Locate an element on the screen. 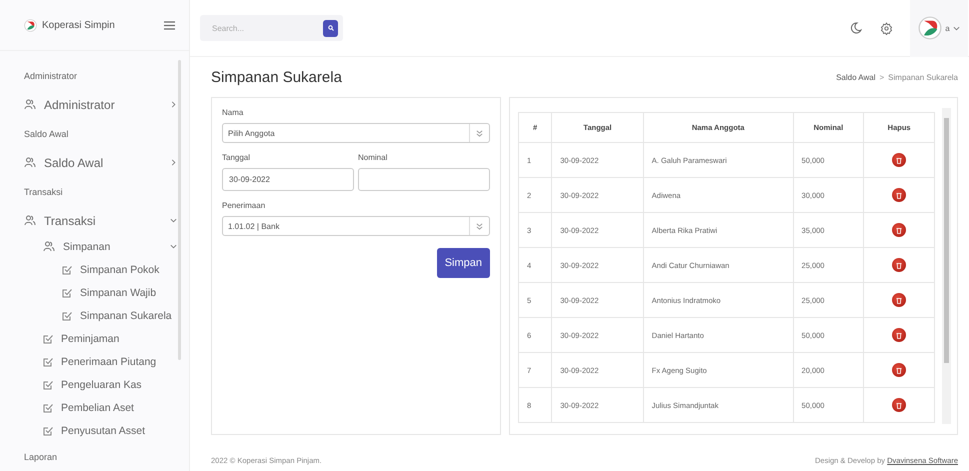  sidebar-item: Pembelian Aset is located at coordinates (106, 407).